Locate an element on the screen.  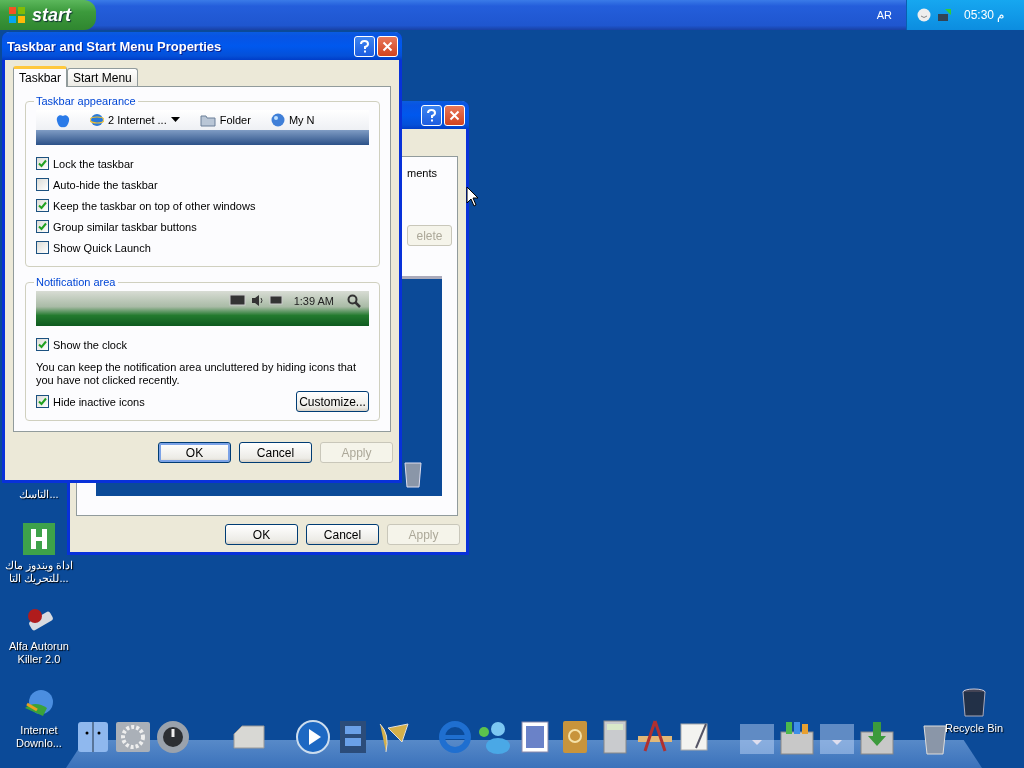
checkbox-label: Show Quick Launch is located at coordinates (102, 247).